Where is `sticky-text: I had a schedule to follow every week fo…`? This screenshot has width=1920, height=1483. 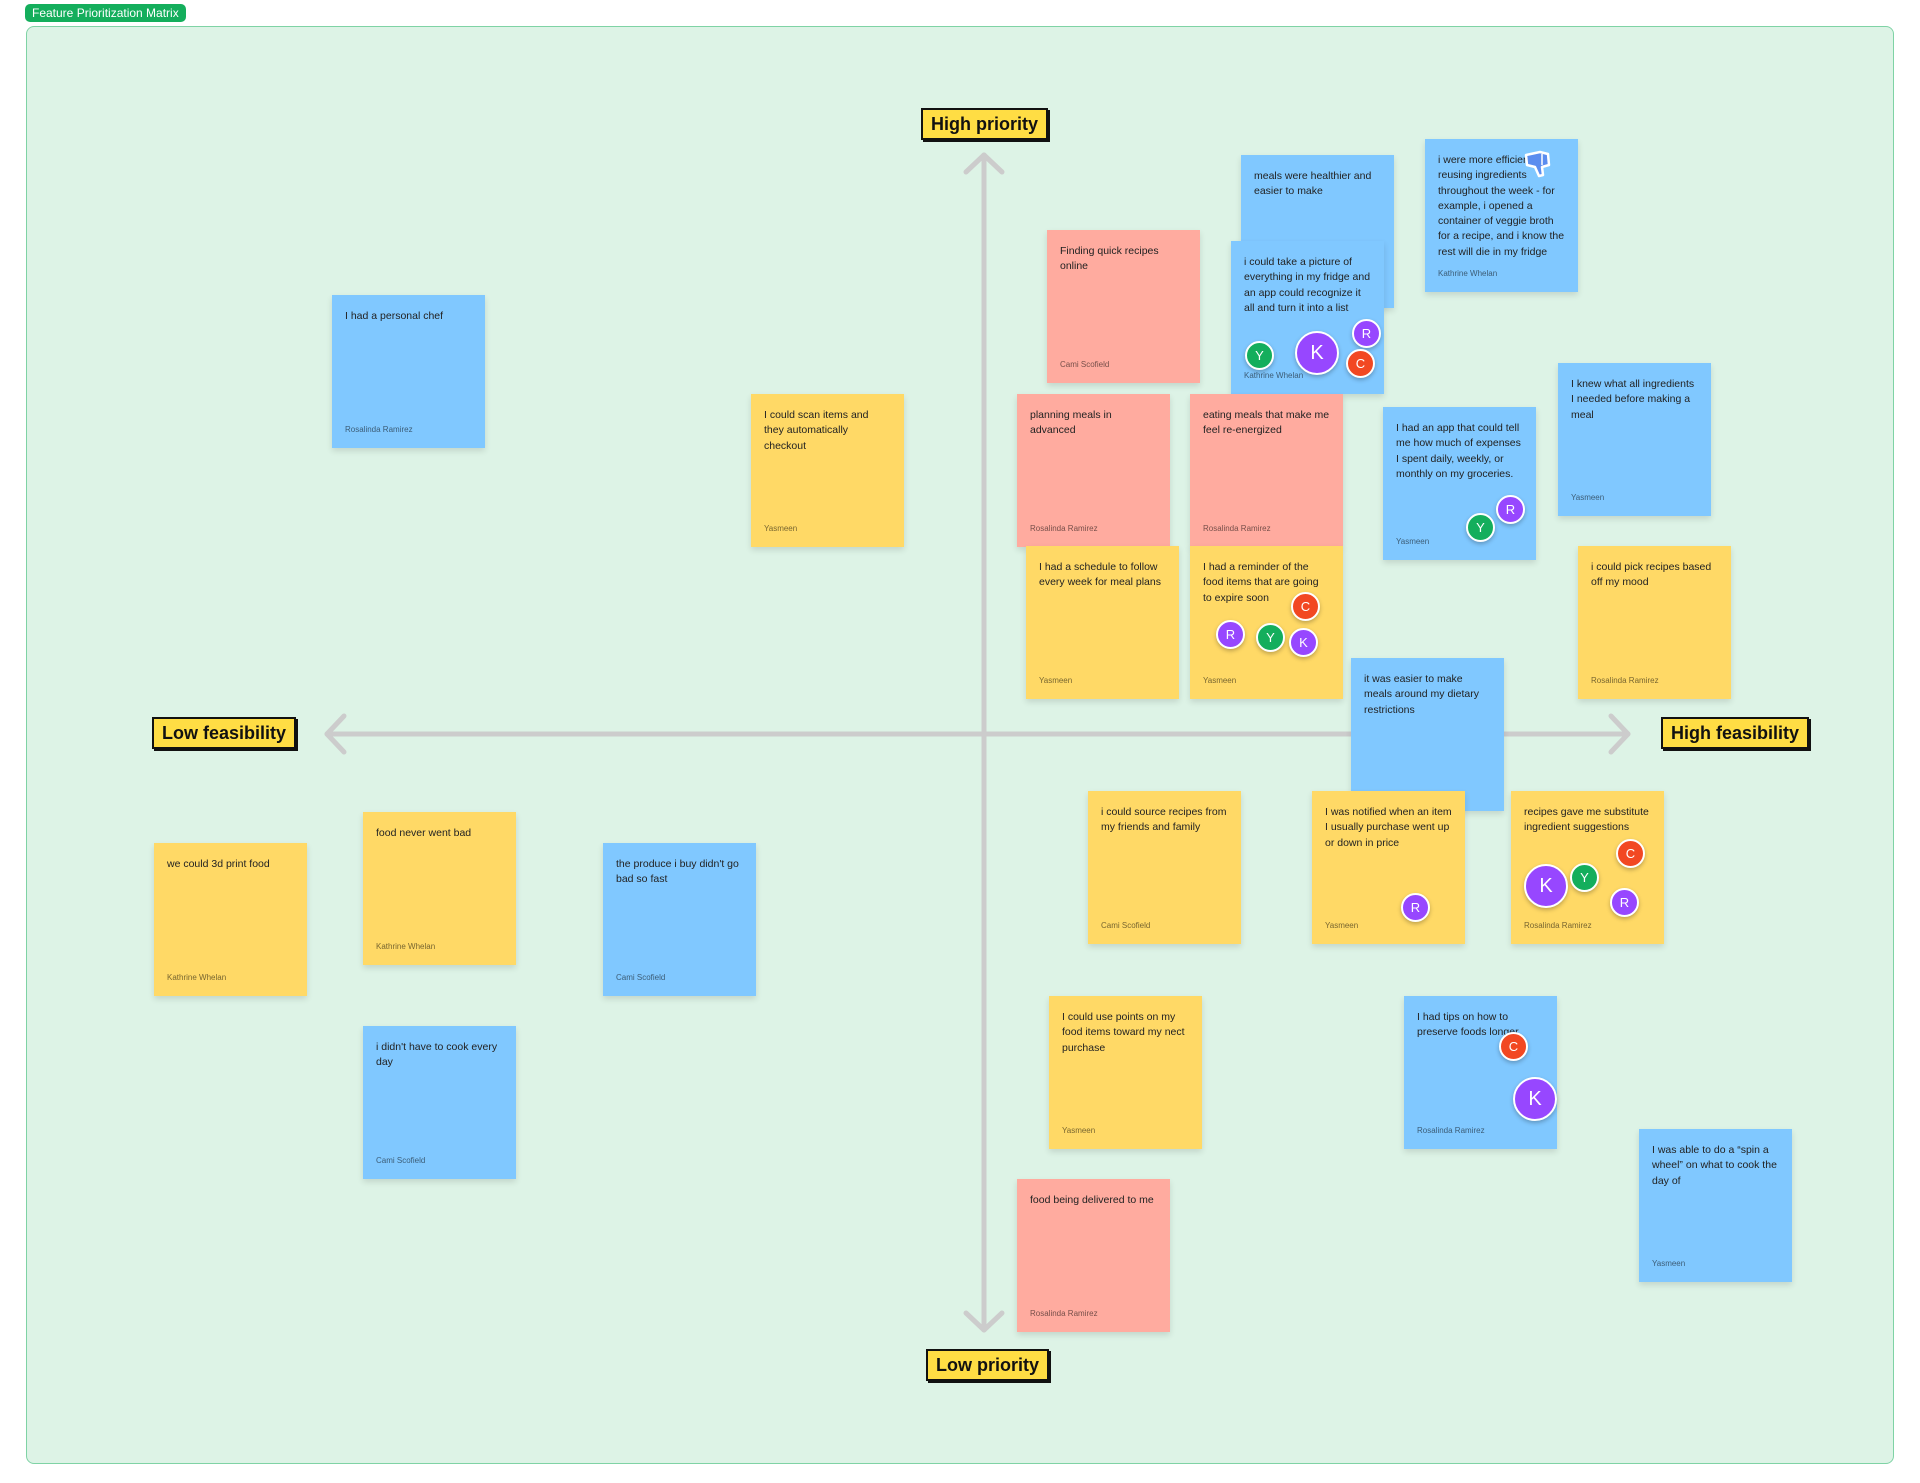 sticky-text: I had a schedule to follow every week fo… is located at coordinates (1100, 575).